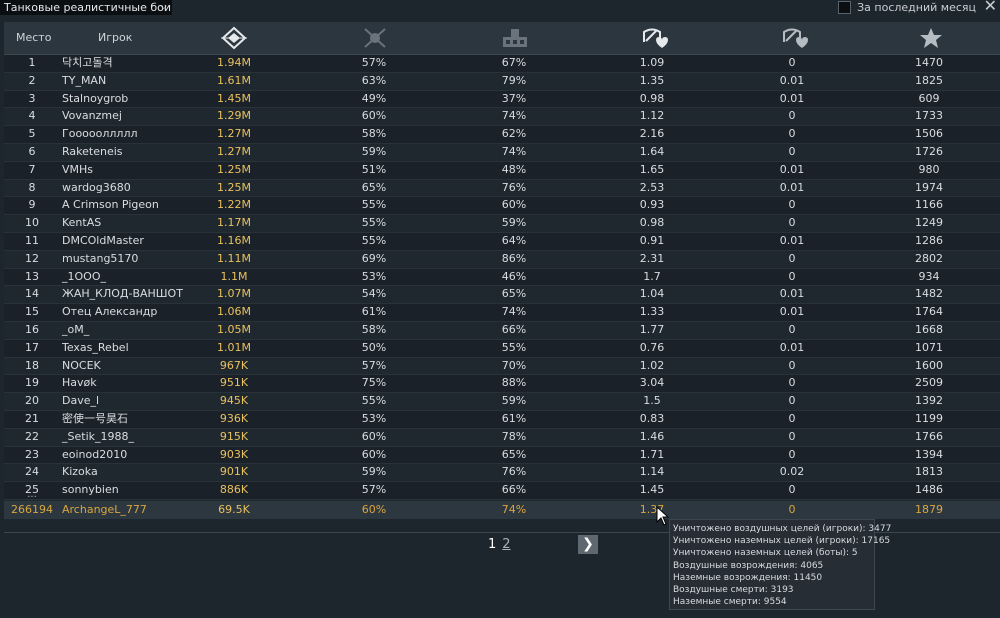 This screenshot has height=618, width=1000. I want to click on cell-wins: 60%, so click(374, 436).